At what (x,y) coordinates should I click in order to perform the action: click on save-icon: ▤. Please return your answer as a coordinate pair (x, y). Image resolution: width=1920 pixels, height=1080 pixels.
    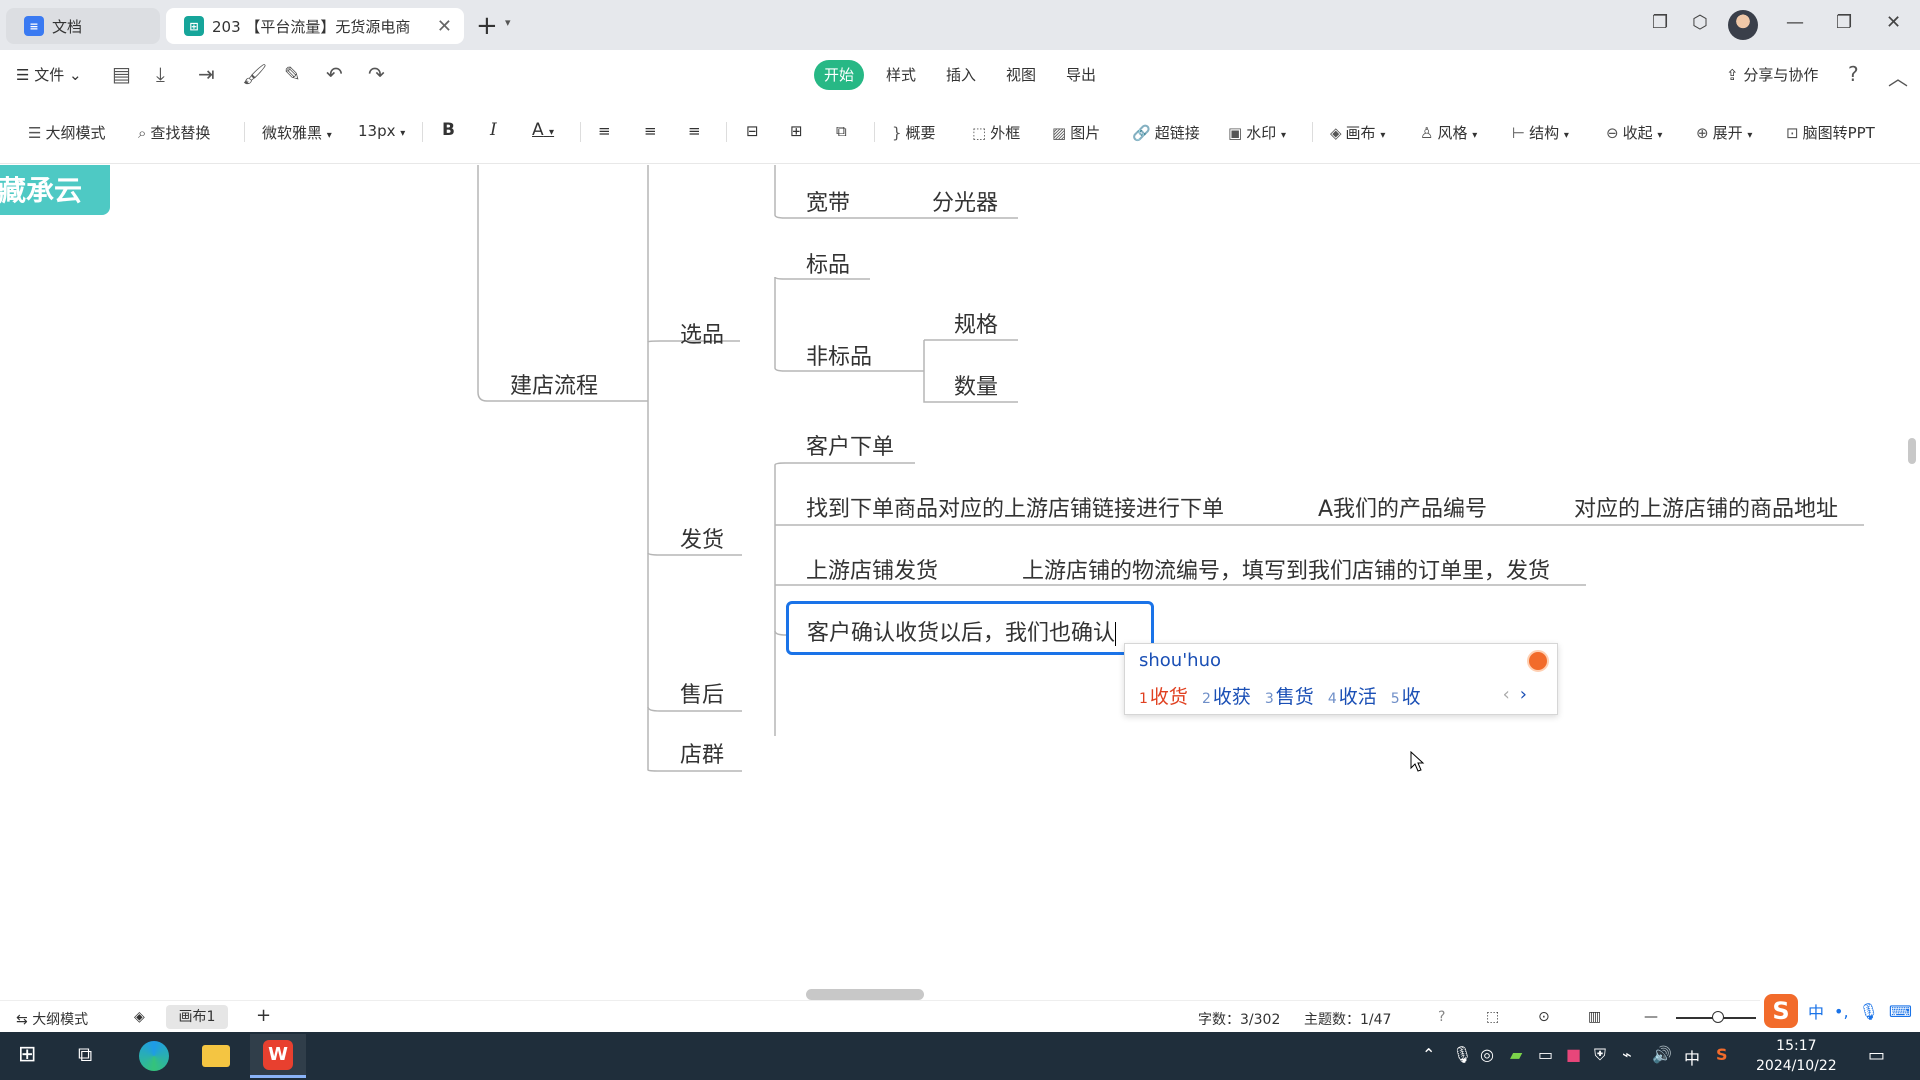
    Looking at the image, I should click on (121, 74).